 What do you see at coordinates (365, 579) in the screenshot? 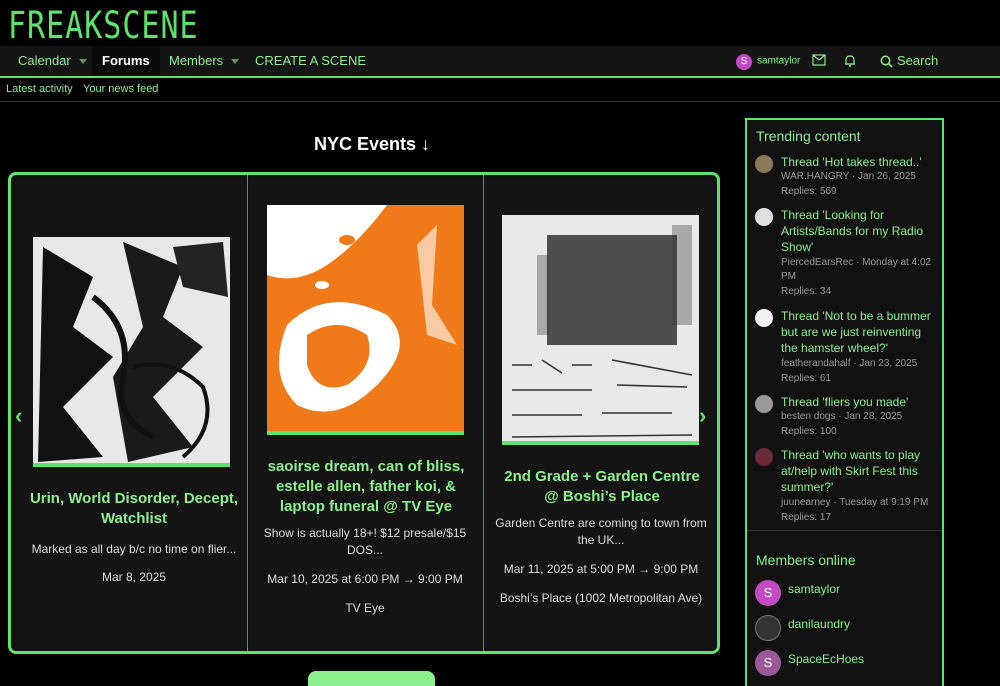
I see `event-date: Mar 10, 2025 at 6:00 PM → 9:00 PM` at bounding box center [365, 579].